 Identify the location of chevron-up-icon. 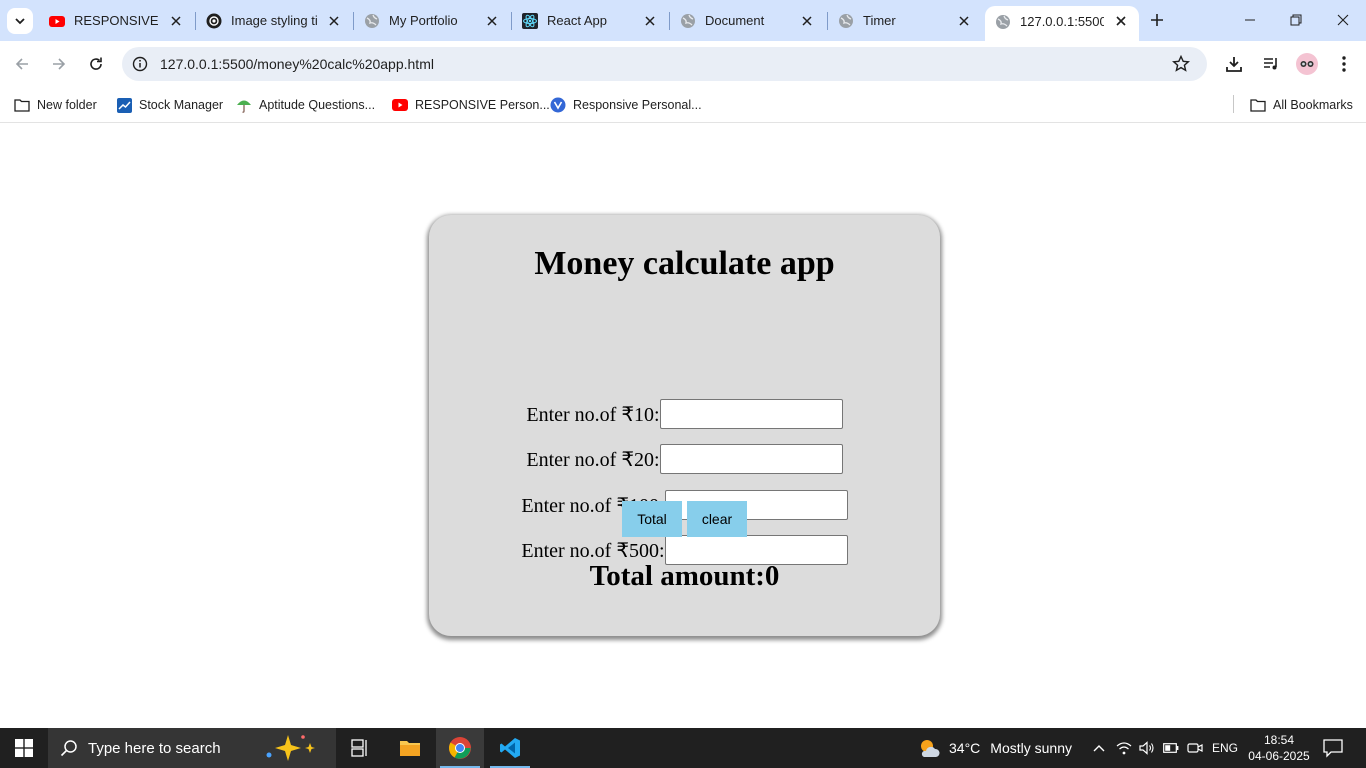
(1099, 748).